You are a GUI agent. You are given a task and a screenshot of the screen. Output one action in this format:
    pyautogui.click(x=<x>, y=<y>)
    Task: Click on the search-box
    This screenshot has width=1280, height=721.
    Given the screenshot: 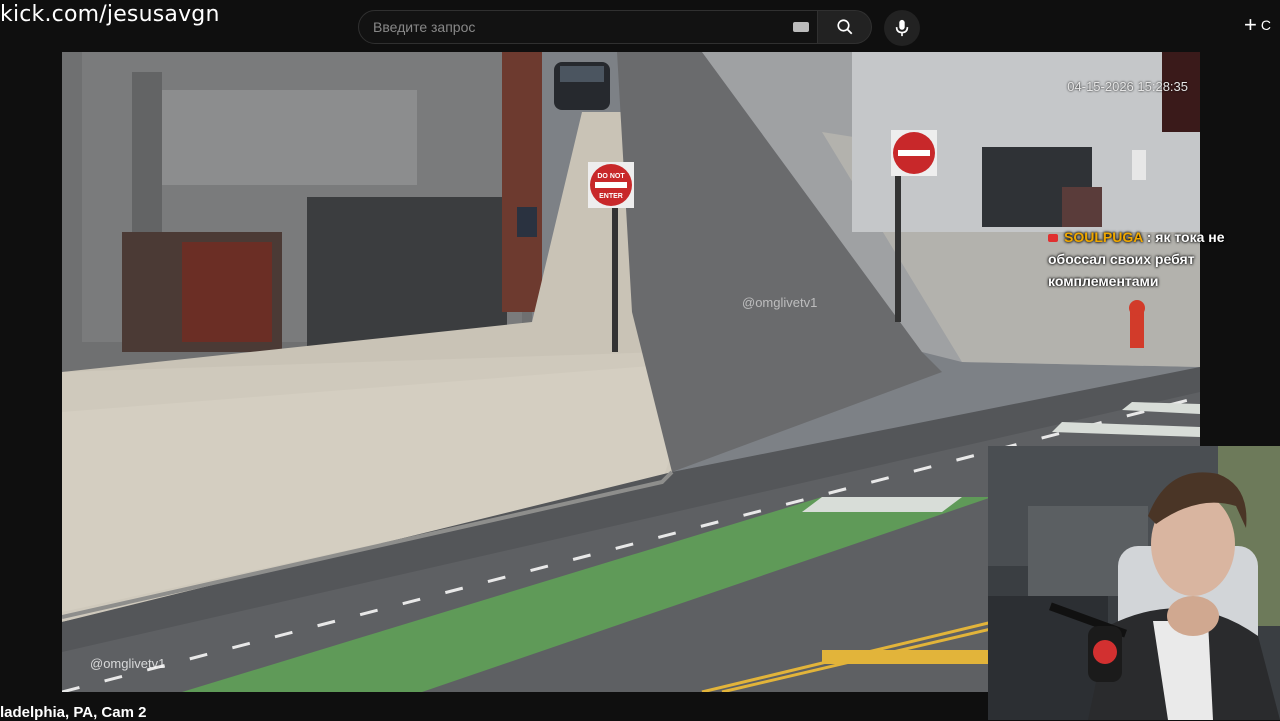 What is the action you would take?
    pyautogui.click(x=588, y=27)
    